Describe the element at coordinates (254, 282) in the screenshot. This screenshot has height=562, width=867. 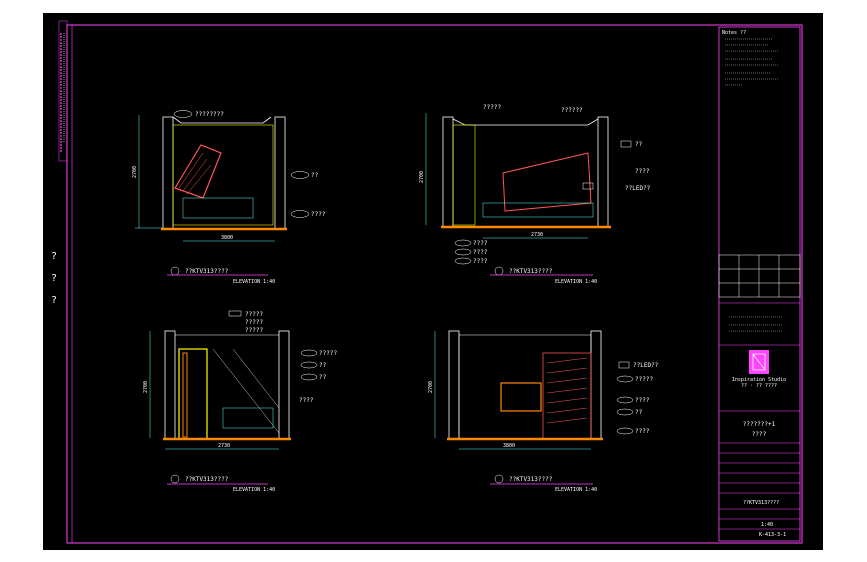
I see `view1-scale: ELEVATION 1:40` at that location.